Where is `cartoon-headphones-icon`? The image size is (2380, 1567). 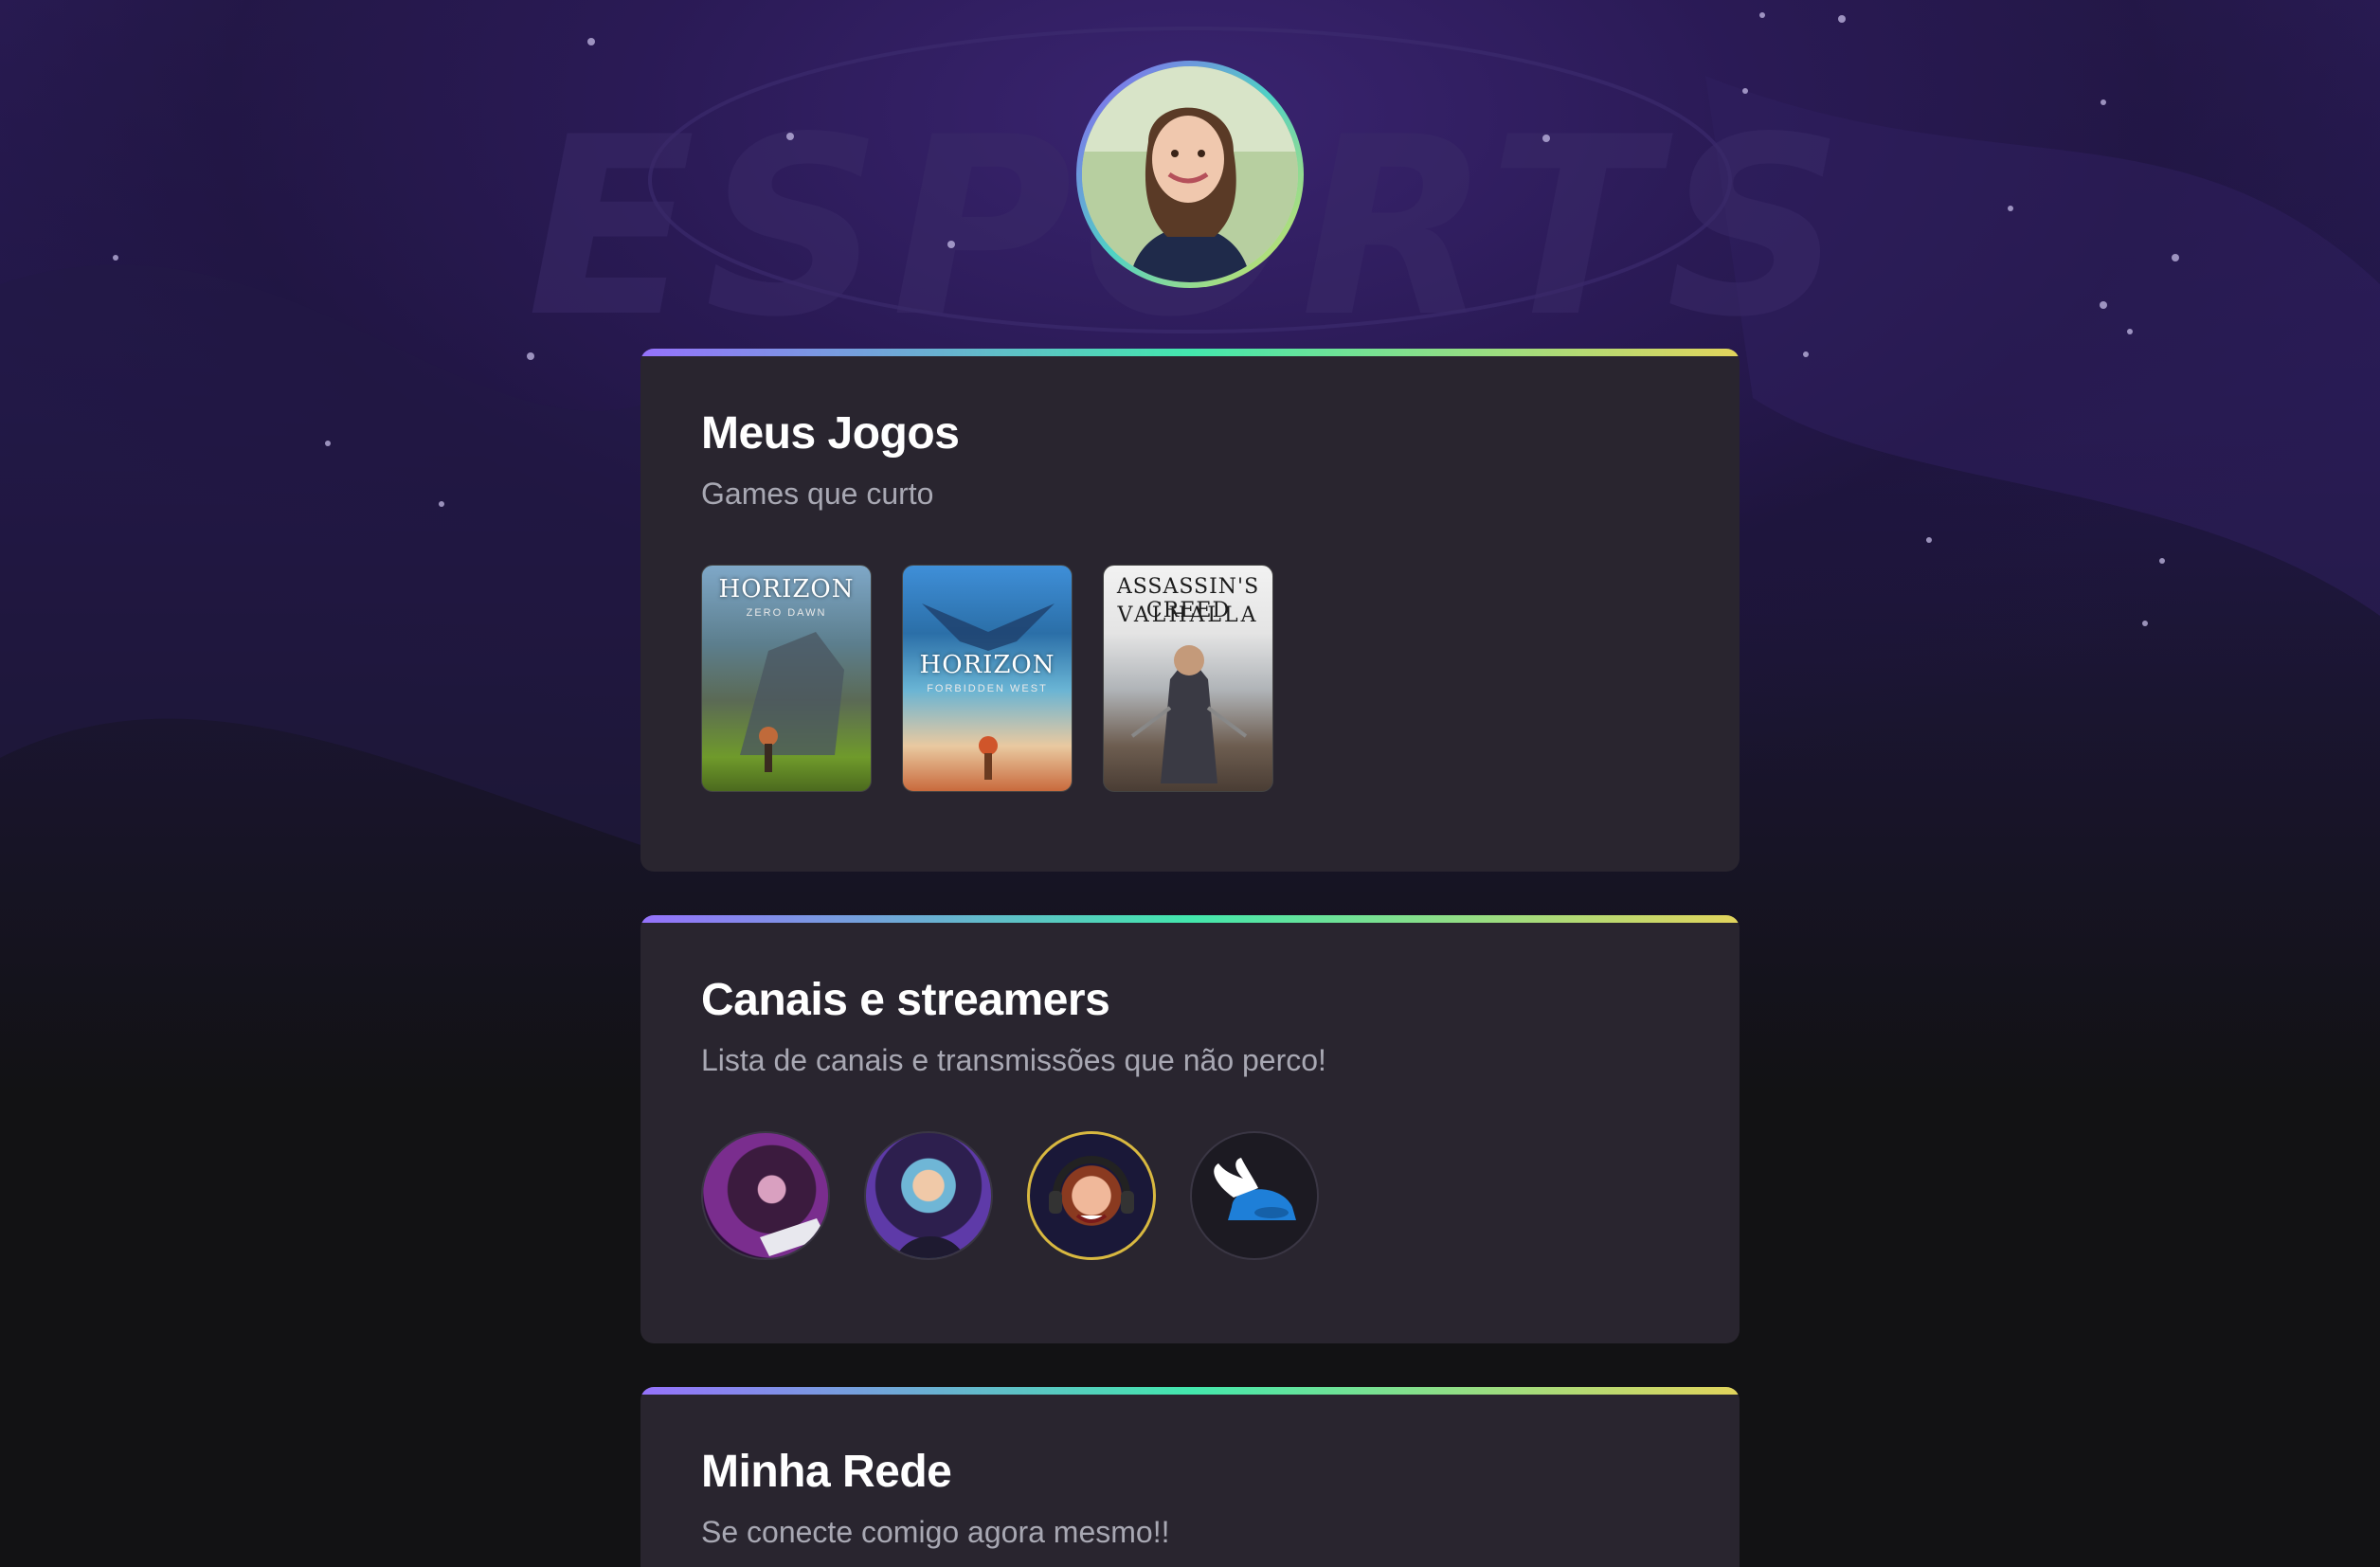 cartoon-headphones-icon is located at coordinates (1091, 1189).